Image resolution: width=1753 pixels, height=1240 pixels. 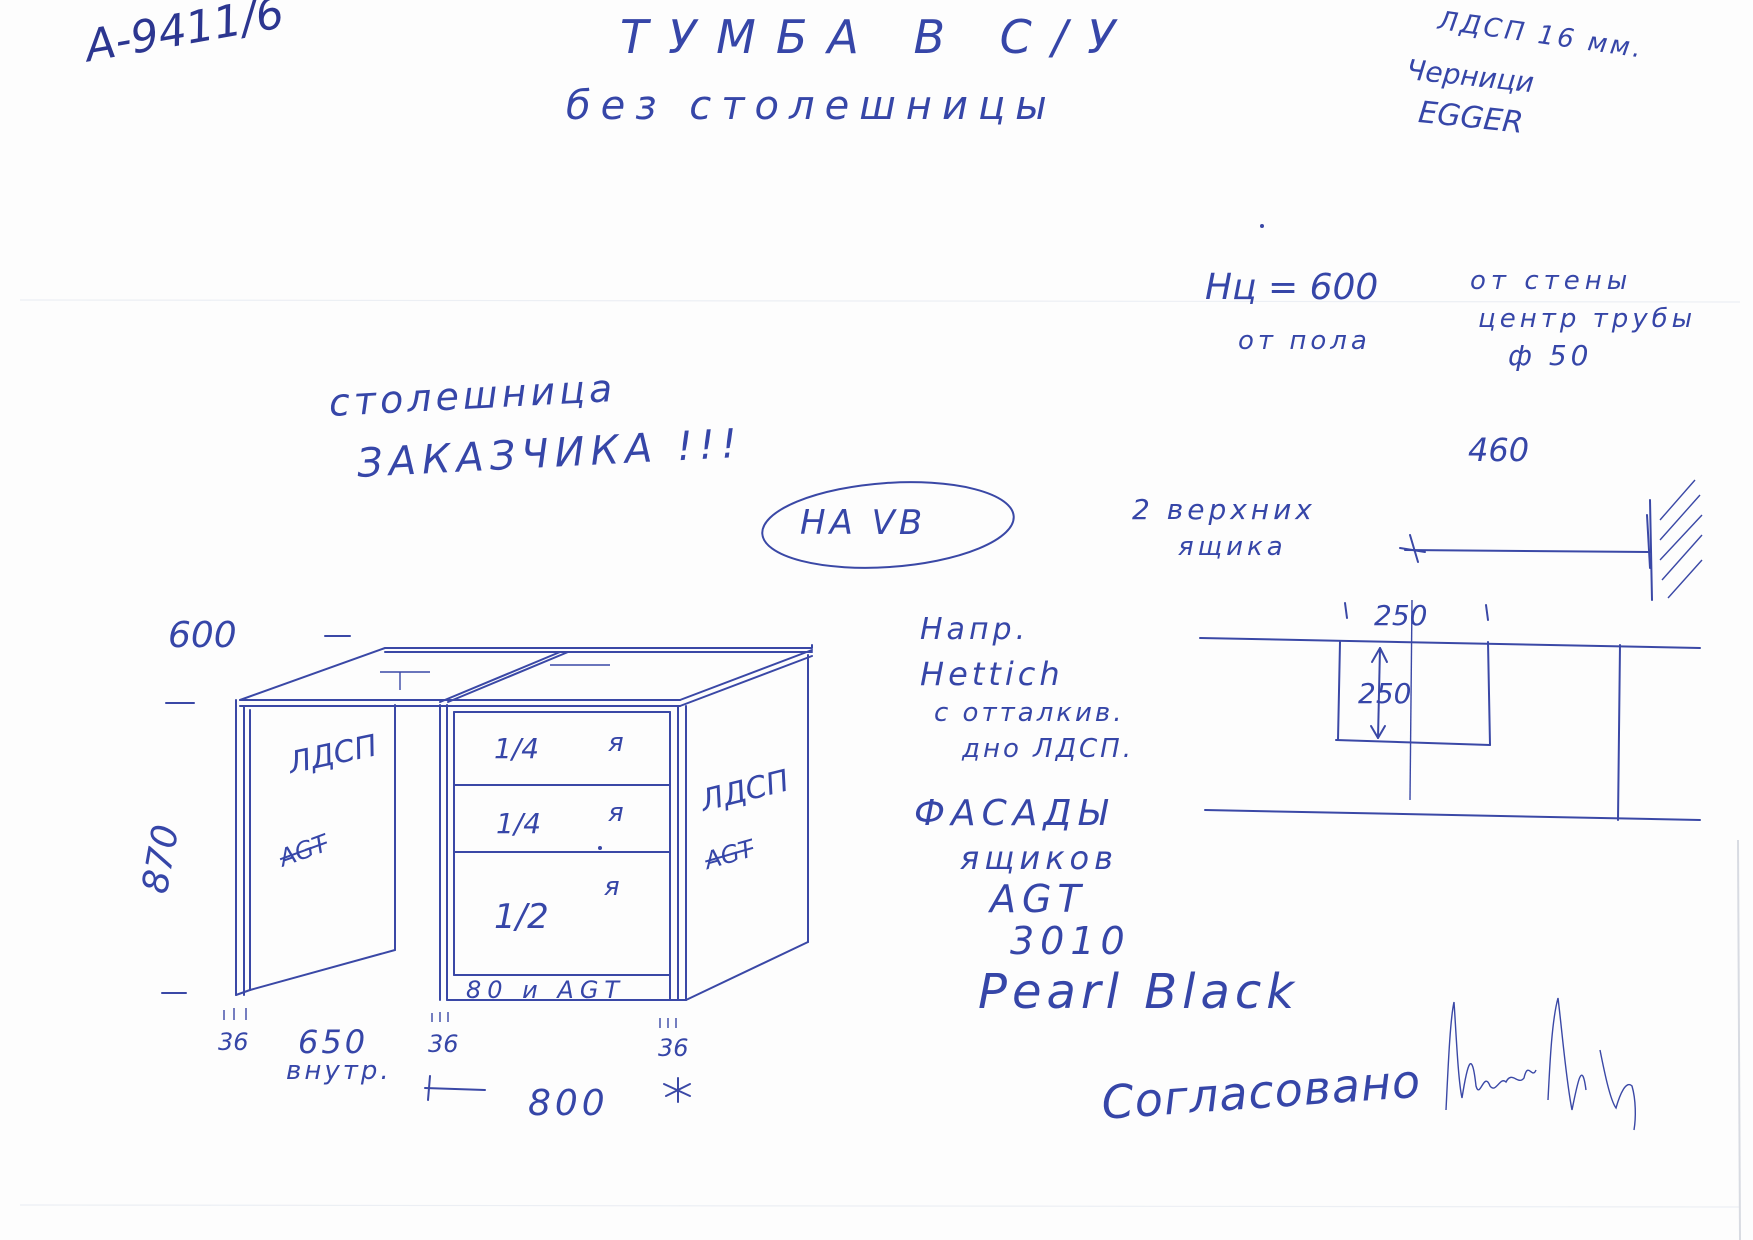 I want to click on page-title: ТУМБА В С/У, so click(x=878, y=37).